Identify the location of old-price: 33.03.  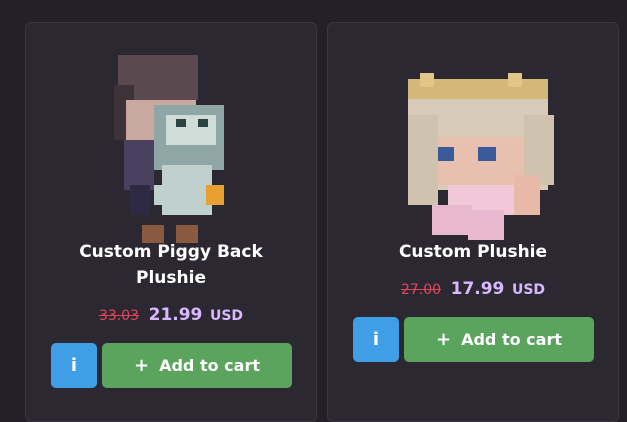
(119, 316).